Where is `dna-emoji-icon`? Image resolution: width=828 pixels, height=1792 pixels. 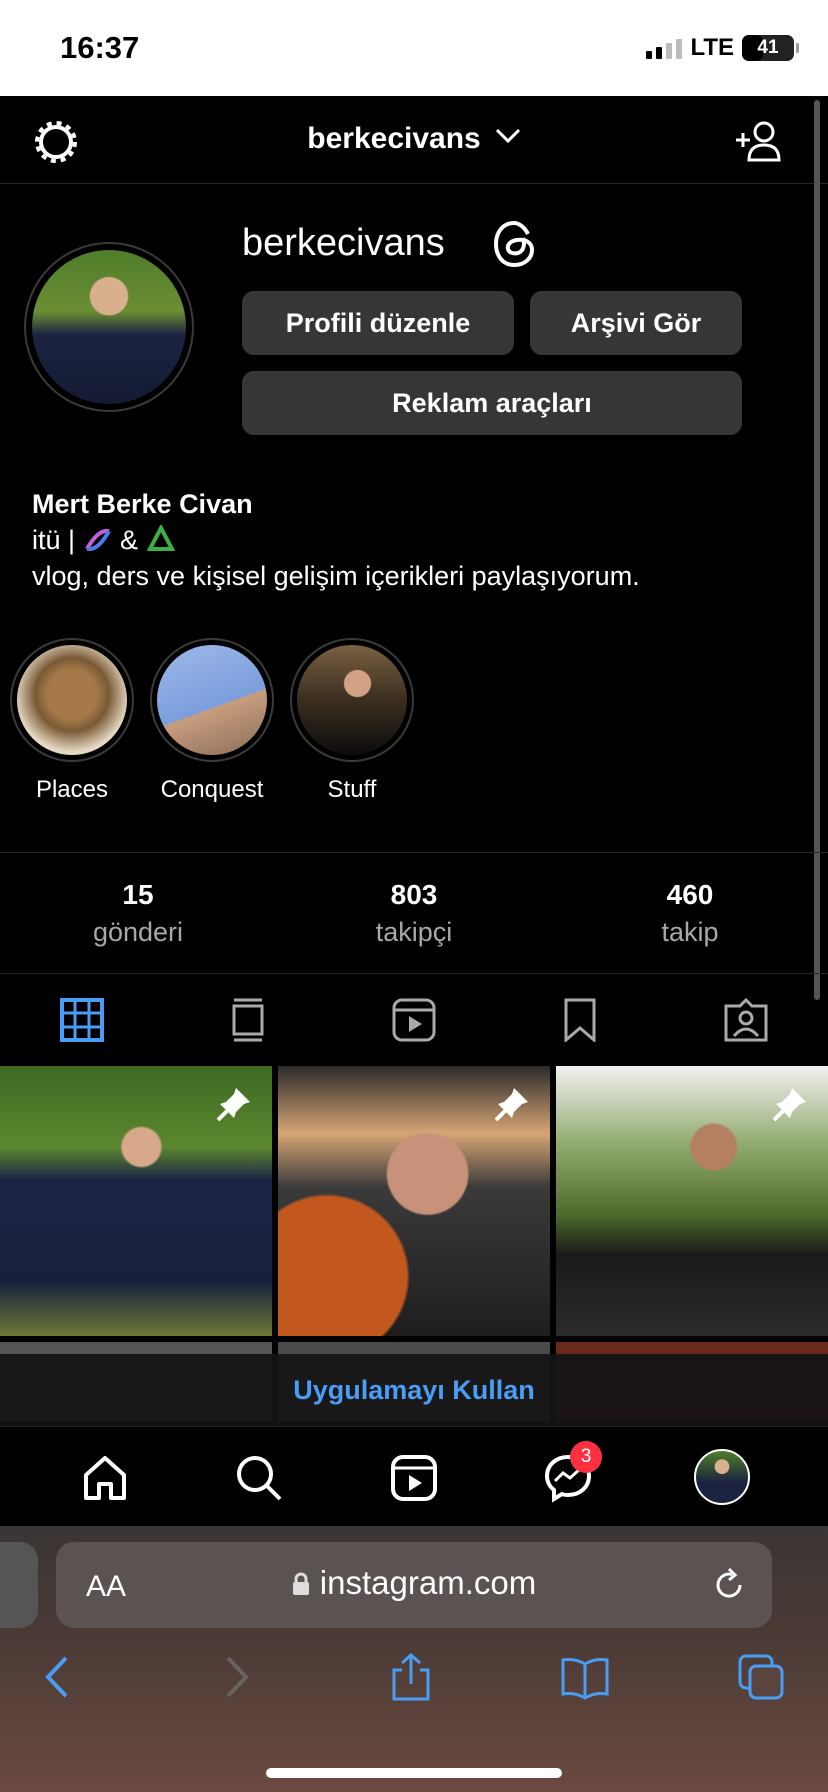 dna-emoji-icon is located at coordinates (97, 540).